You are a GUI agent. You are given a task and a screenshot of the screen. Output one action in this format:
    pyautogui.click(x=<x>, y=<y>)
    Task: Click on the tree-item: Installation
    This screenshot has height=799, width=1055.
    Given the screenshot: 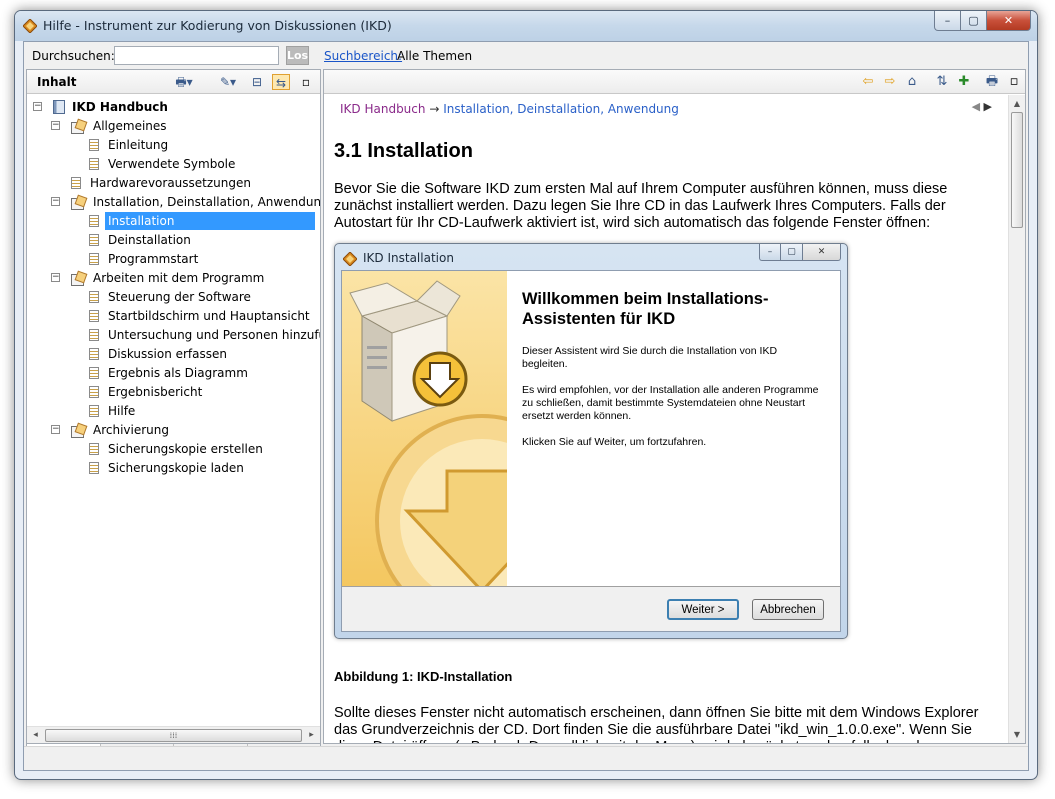 What is the action you would take?
    pyautogui.click(x=202, y=221)
    